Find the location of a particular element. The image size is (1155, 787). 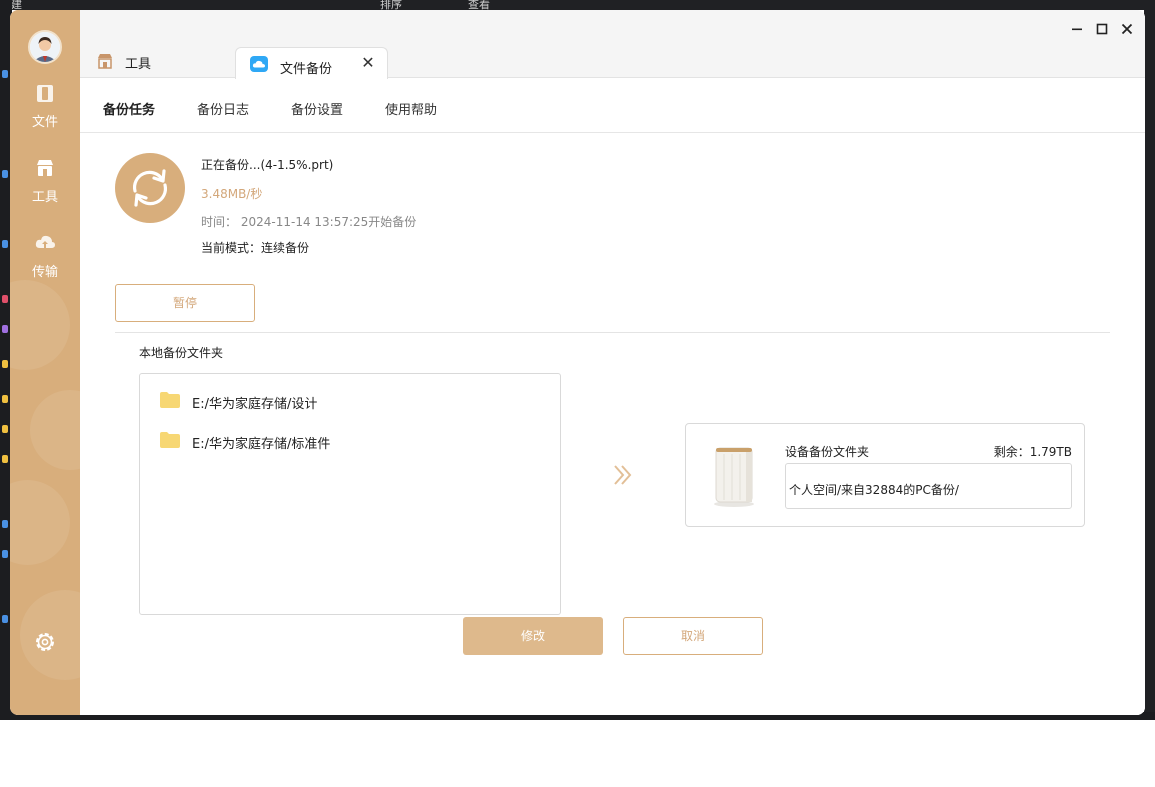

device-folder-title: 设备备份文件夹 is located at coordinates (827, 452).